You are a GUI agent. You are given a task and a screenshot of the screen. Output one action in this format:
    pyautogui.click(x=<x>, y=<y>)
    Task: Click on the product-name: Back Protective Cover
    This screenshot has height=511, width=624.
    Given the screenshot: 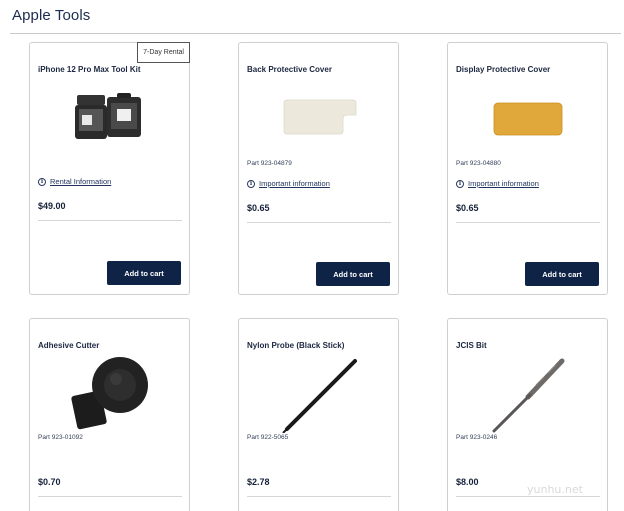 What is the action you would take?
    pyautogui.click(x=289, y=69)
    